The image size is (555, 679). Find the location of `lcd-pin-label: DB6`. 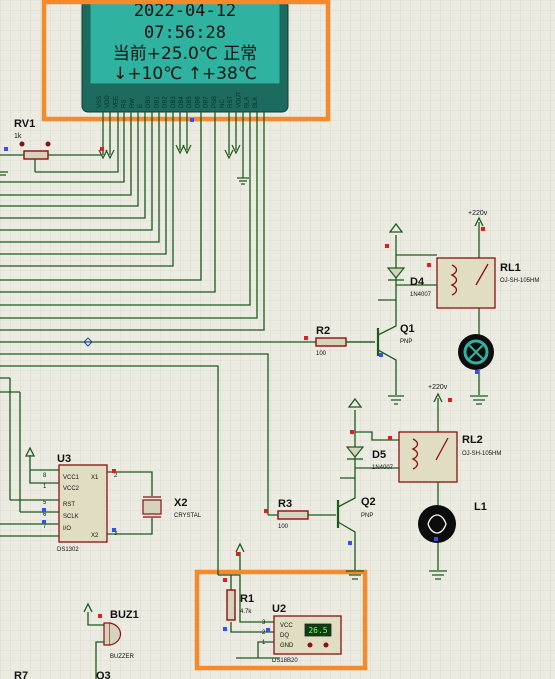

lcd-pin-label: DB6 is located at coordinates (198, 102).